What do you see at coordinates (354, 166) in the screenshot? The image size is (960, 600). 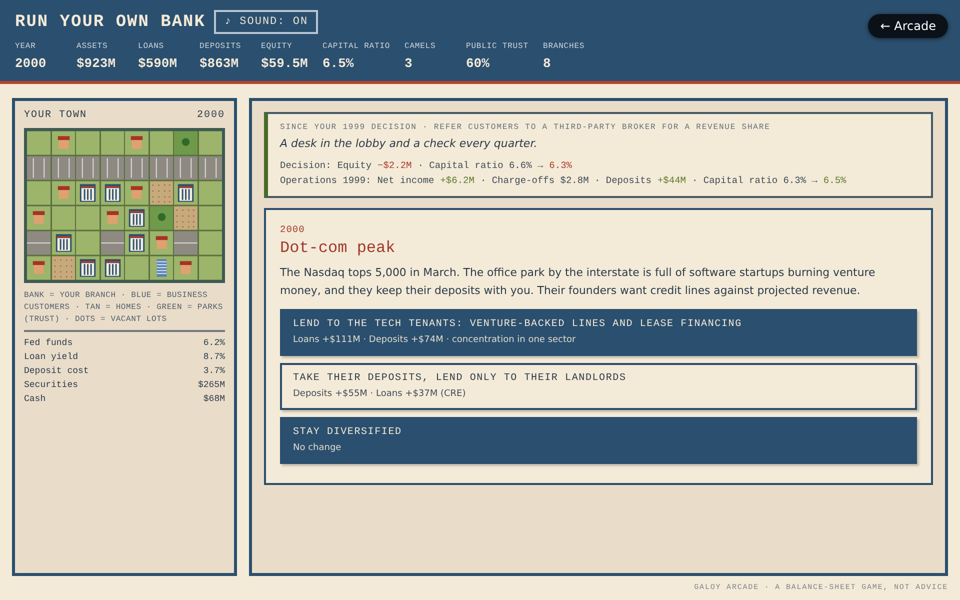 I see `result-text: Equity` at bounding box center [354, 166].